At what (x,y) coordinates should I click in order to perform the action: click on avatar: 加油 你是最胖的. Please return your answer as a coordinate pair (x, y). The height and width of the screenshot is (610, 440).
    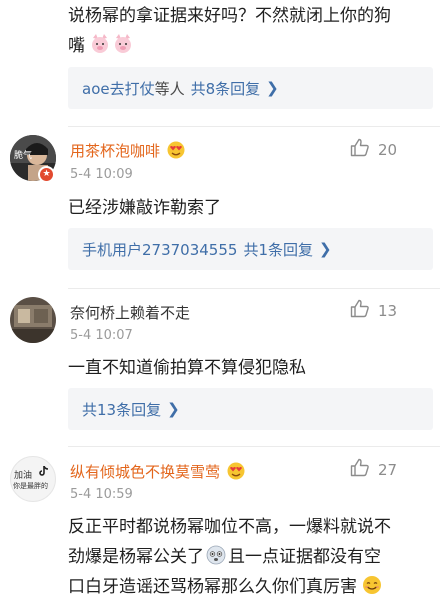
    Looking at the image, I should click on (33, 479).